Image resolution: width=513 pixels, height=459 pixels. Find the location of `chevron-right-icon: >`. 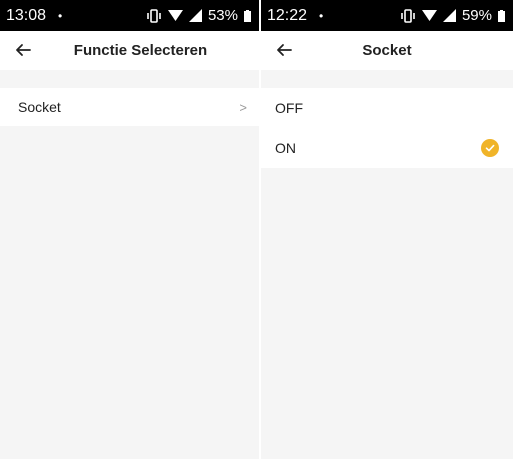

chevron-right-icon: > is located at coordinates (243, 107).